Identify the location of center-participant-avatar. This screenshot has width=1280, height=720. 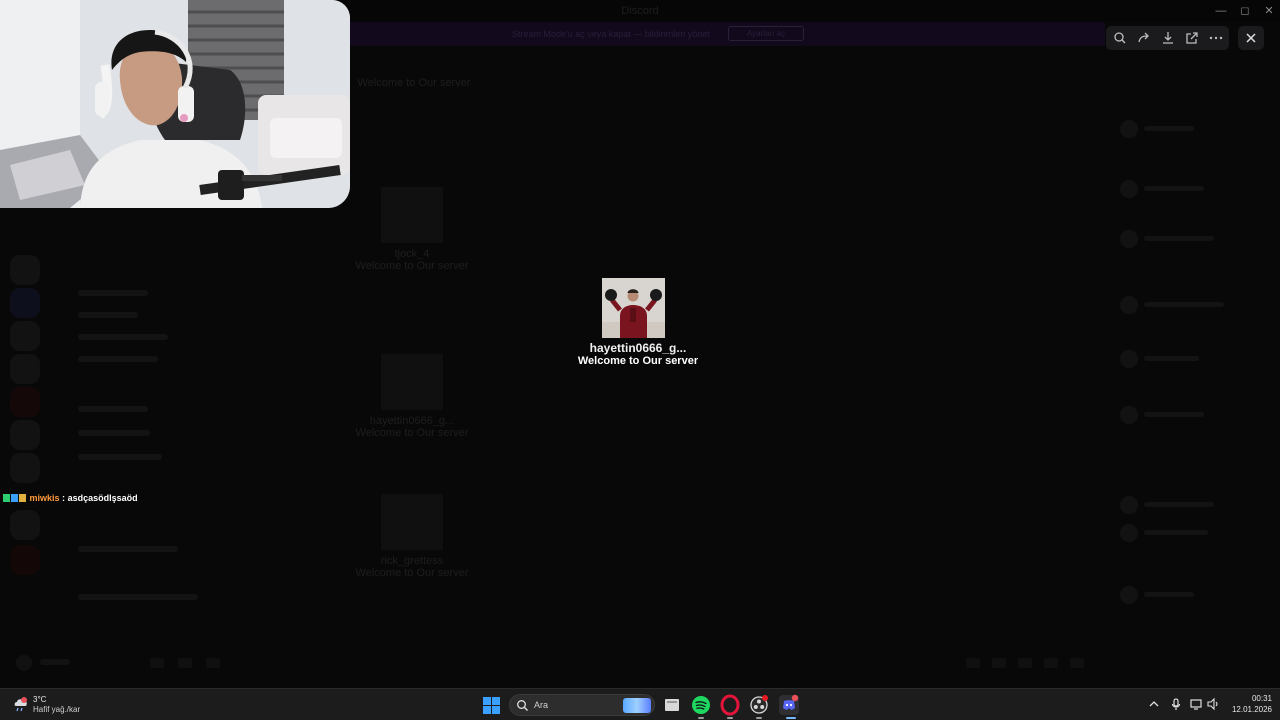
(633, 308).